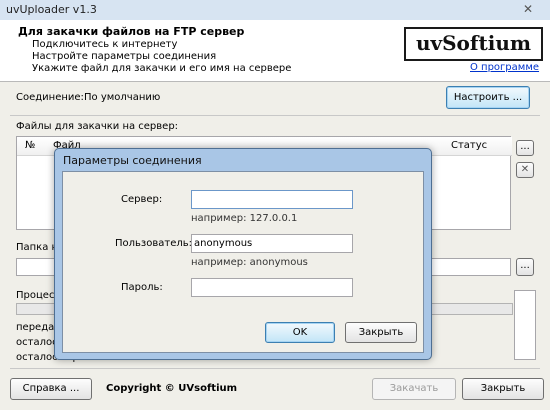  What do you see at coordinates (37, 342) in the screenshot?
I see `remaining-label: осталос` at bounding box center [37, 342].